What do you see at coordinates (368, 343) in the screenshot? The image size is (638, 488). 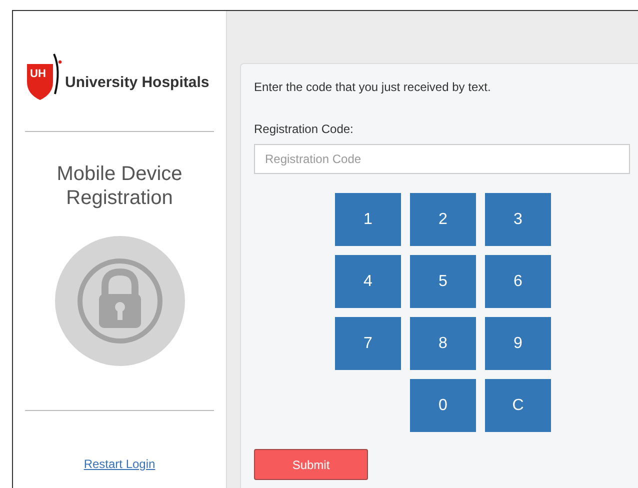 I see `keypad-key: 7` at bounding box center [368, 343].